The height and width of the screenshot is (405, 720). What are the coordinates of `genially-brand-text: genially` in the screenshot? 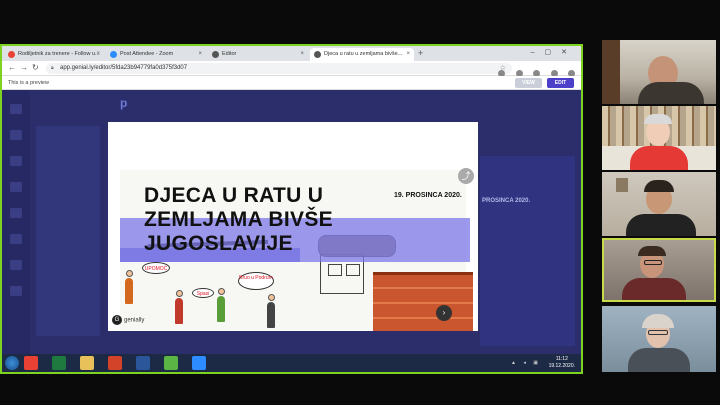 It's located at (134, 320).